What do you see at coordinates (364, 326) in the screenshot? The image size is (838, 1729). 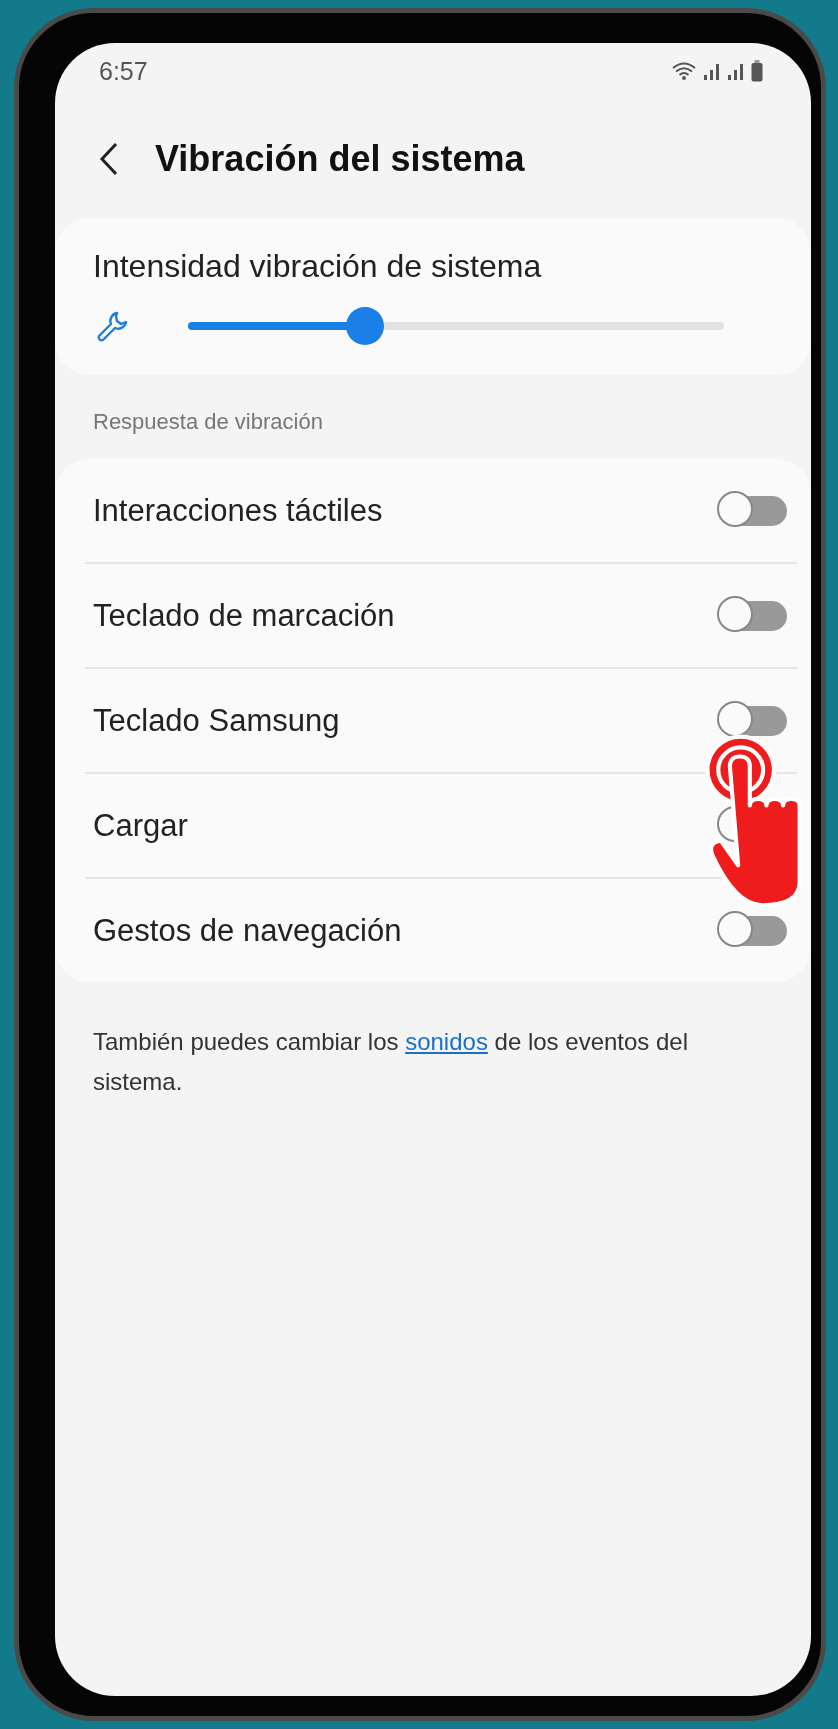 I see `slider-thumb` at bounding box center [364, 326].